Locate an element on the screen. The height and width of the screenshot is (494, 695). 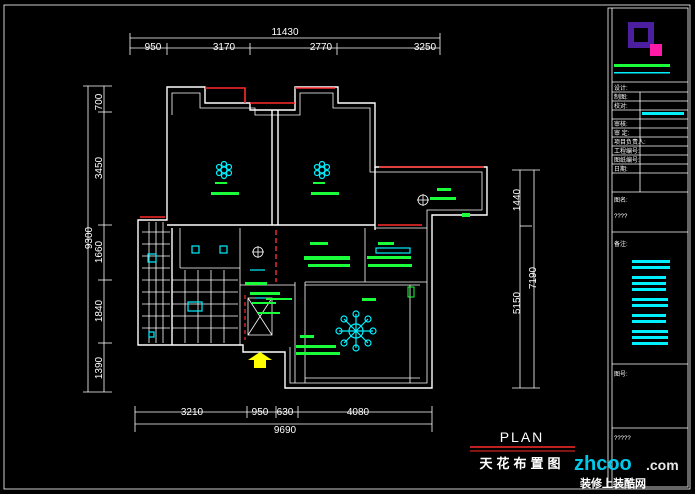
left-dimensions: 9300 700 3450 1660 1840 1390 is located at coordinates (97, 239).